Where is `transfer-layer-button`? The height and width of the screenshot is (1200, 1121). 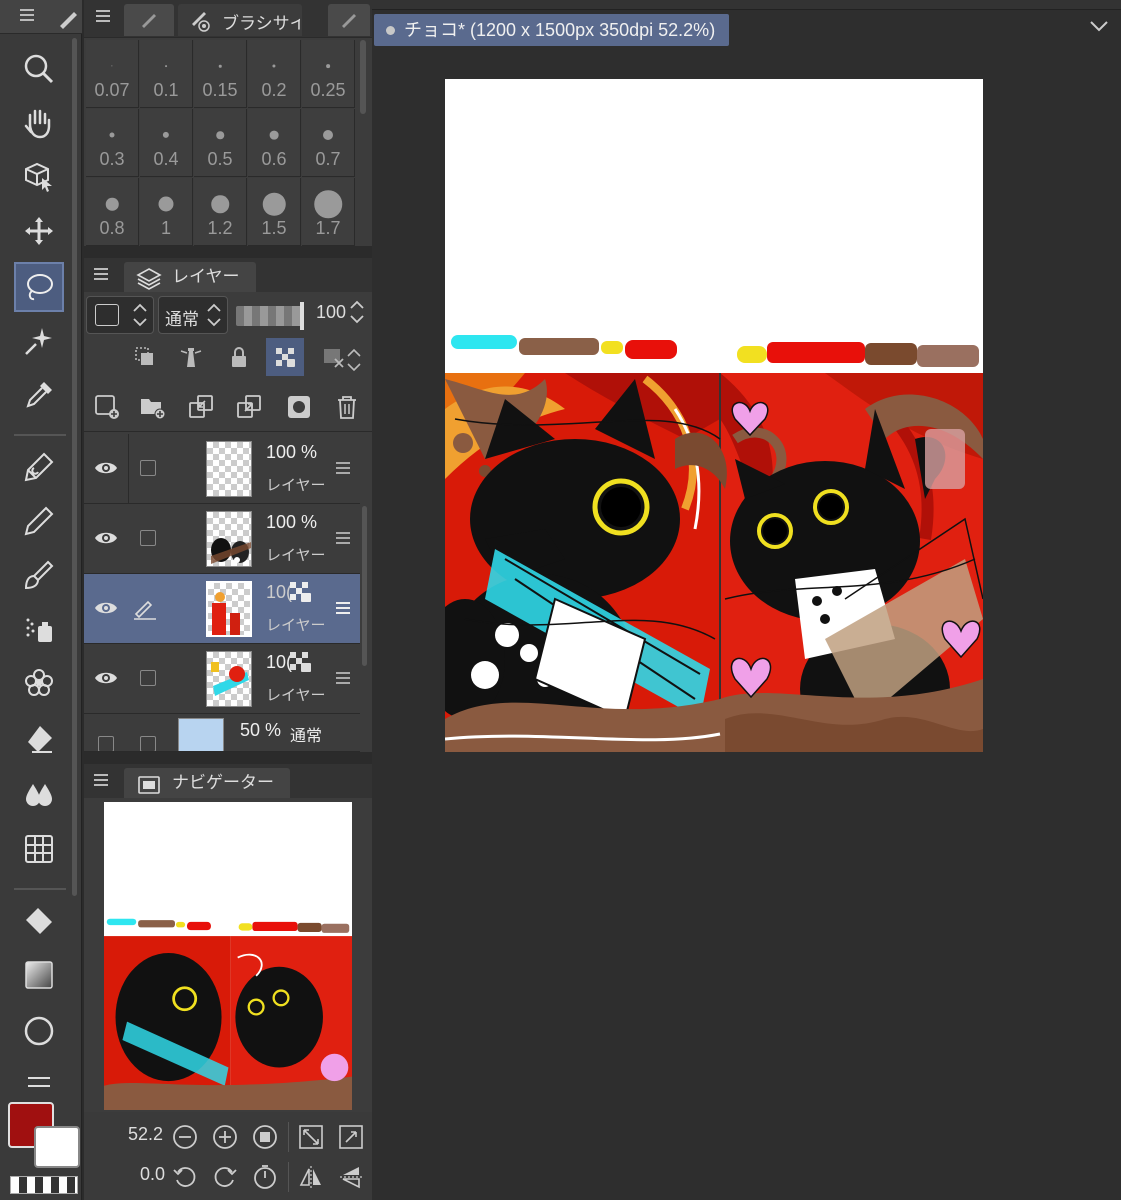 transfer-layer-button is located at coordinates (249, 407).